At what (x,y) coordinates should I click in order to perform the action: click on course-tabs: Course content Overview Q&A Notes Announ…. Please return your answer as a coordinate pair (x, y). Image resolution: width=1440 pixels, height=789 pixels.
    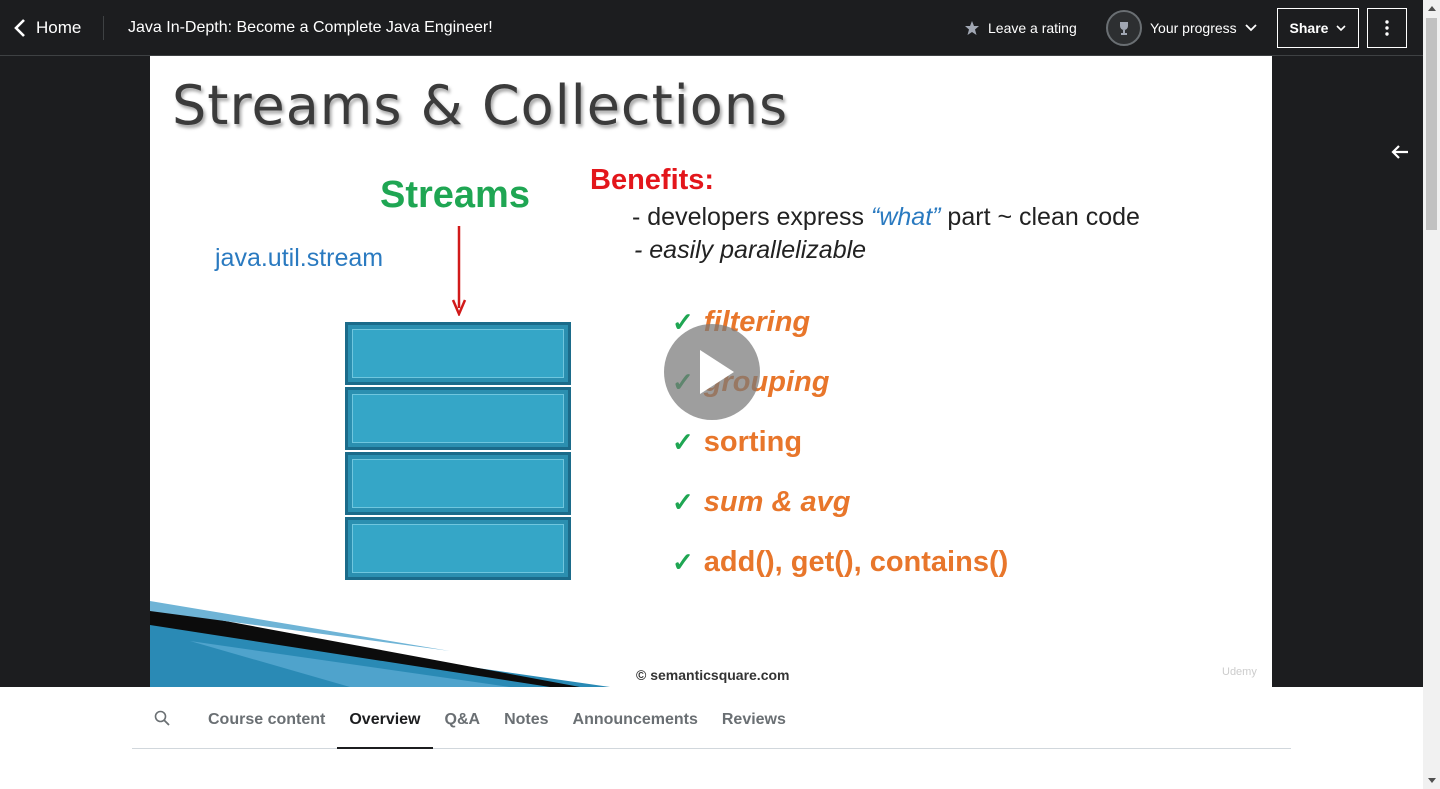
    Looking at the image, I should click on (711, 718).